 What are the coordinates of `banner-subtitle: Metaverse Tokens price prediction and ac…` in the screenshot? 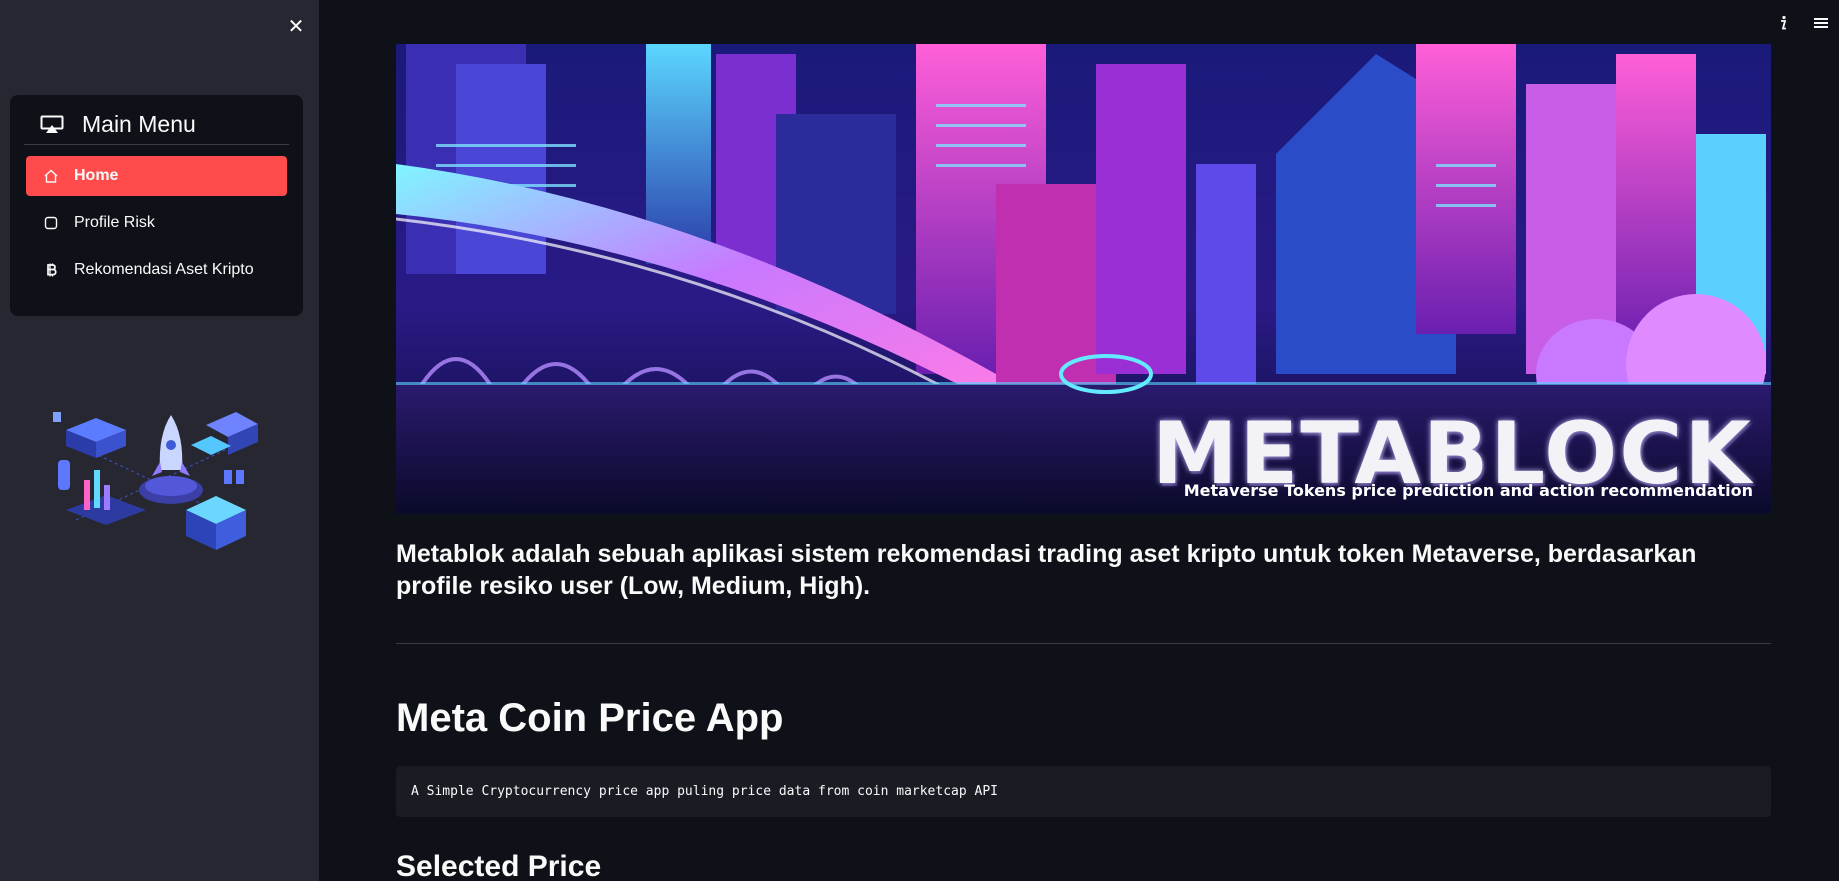 It's located at (1468, 490).